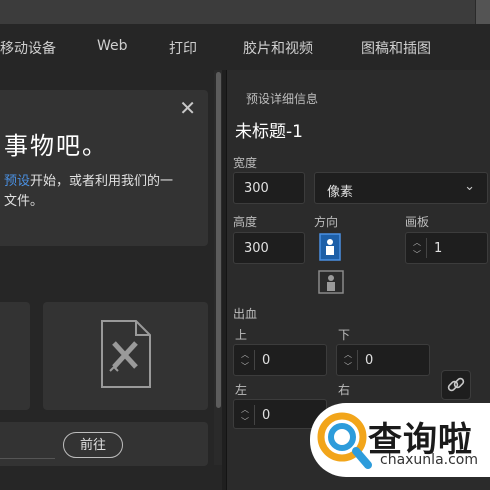 This screenshot has width=490, height=490. What do you see at coordinates (126, 354) in the screenshot?
I see `document-pencil-ruler-icon` at bounding box center [126, 354].